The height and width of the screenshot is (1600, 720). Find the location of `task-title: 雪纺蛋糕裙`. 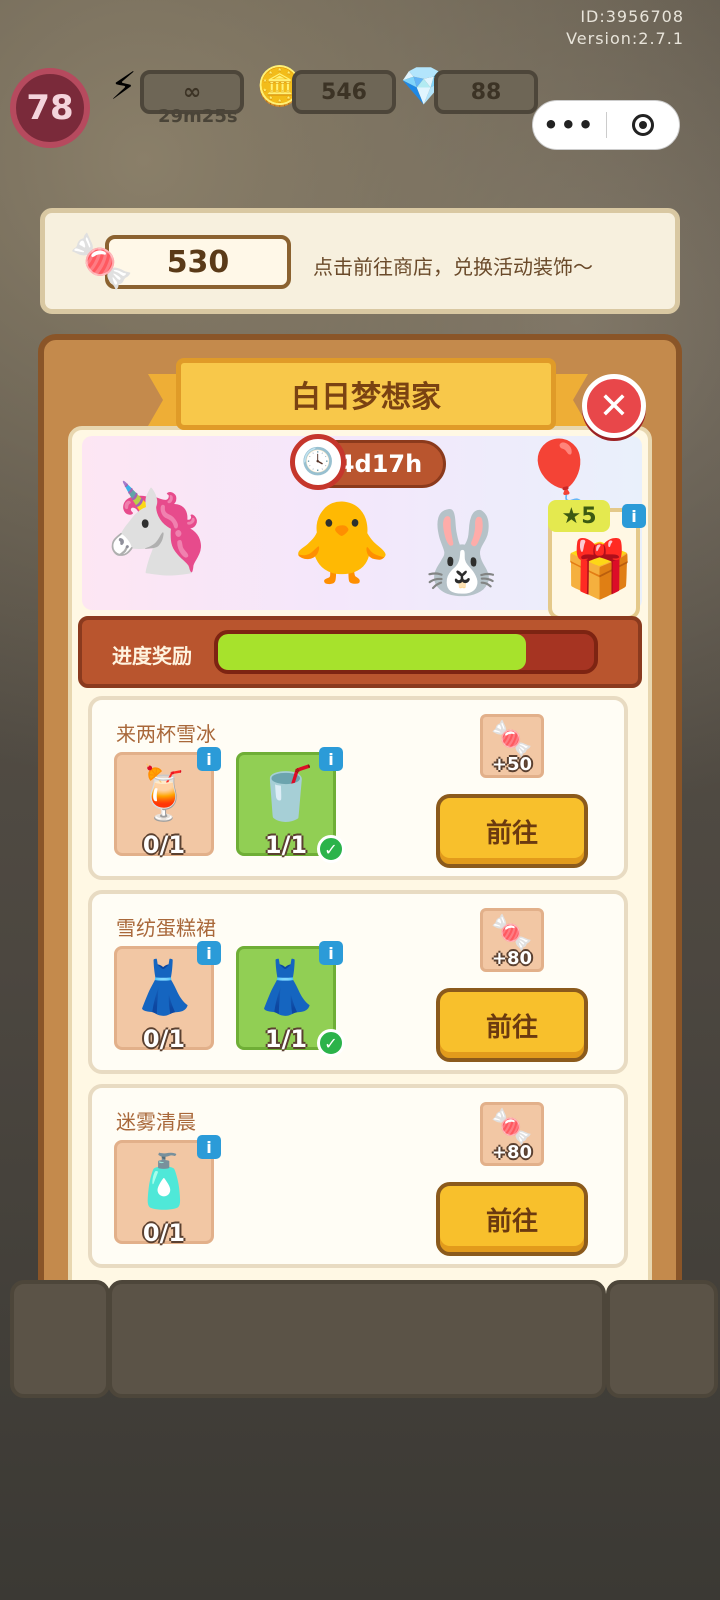

task-title: 雪纺蛋糕裙 is located at coordinates (166, 928).